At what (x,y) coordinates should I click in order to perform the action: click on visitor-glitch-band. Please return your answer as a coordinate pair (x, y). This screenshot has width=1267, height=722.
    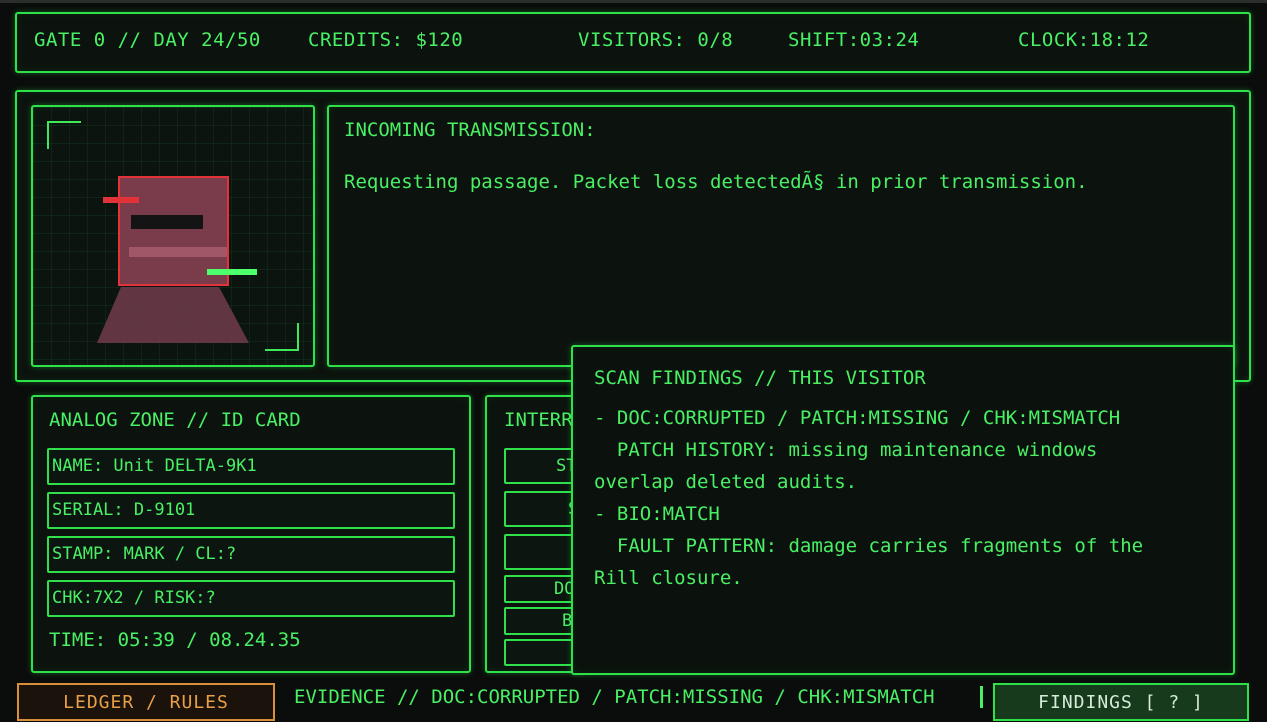
    Looking at the image, I should click on (178, 252).